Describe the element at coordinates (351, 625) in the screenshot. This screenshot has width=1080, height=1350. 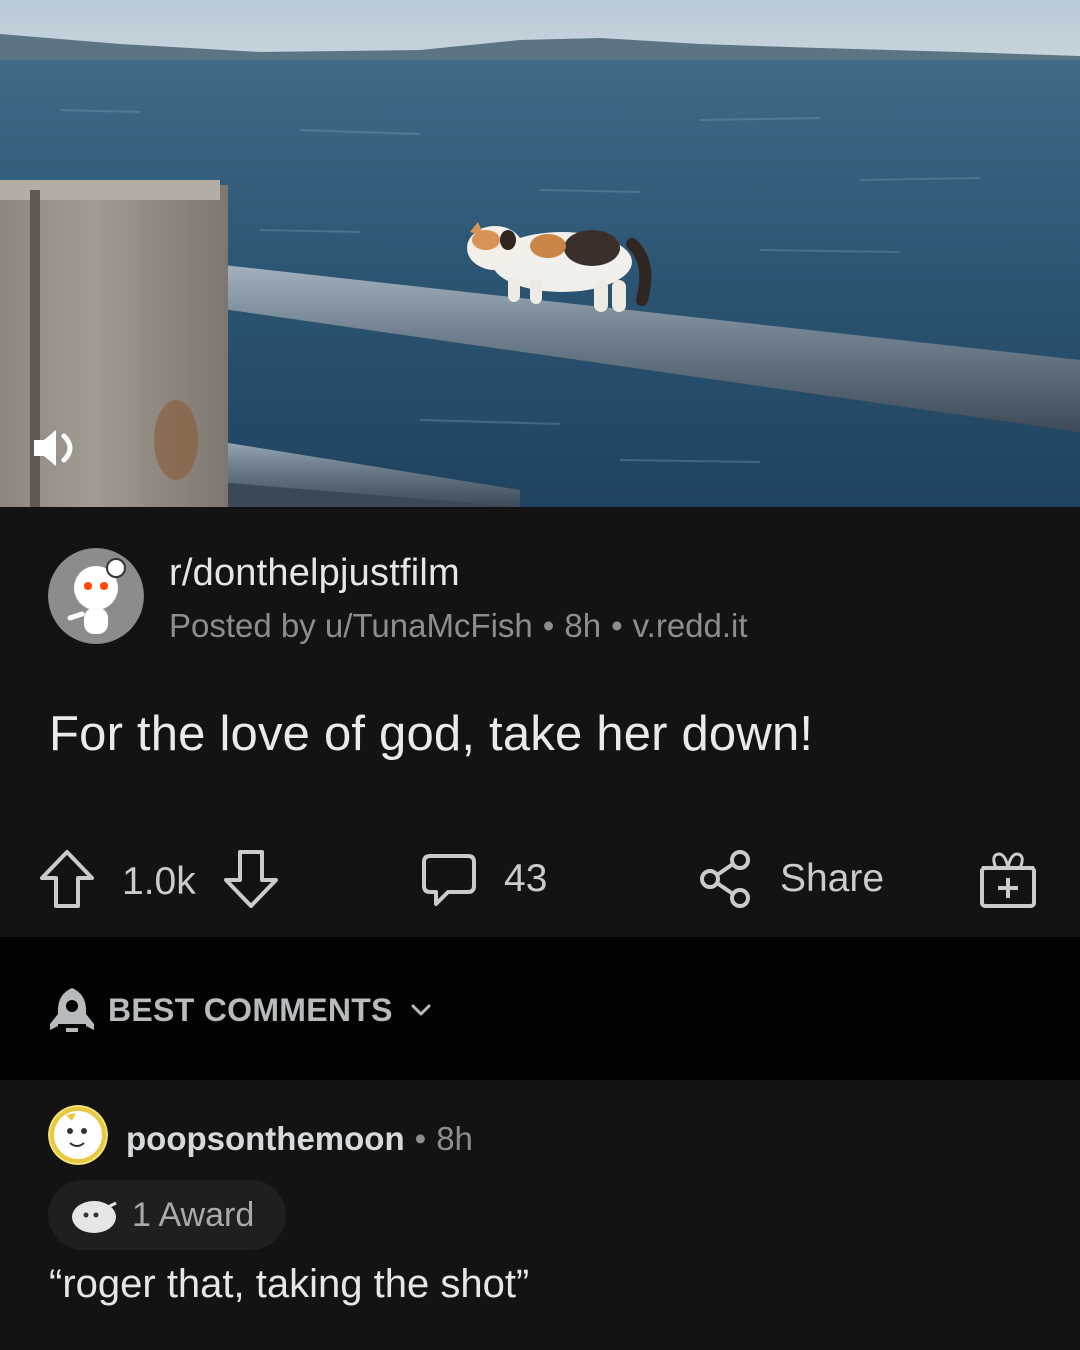
I see `post-author: Posted by u/TunaMcFish` at that location.